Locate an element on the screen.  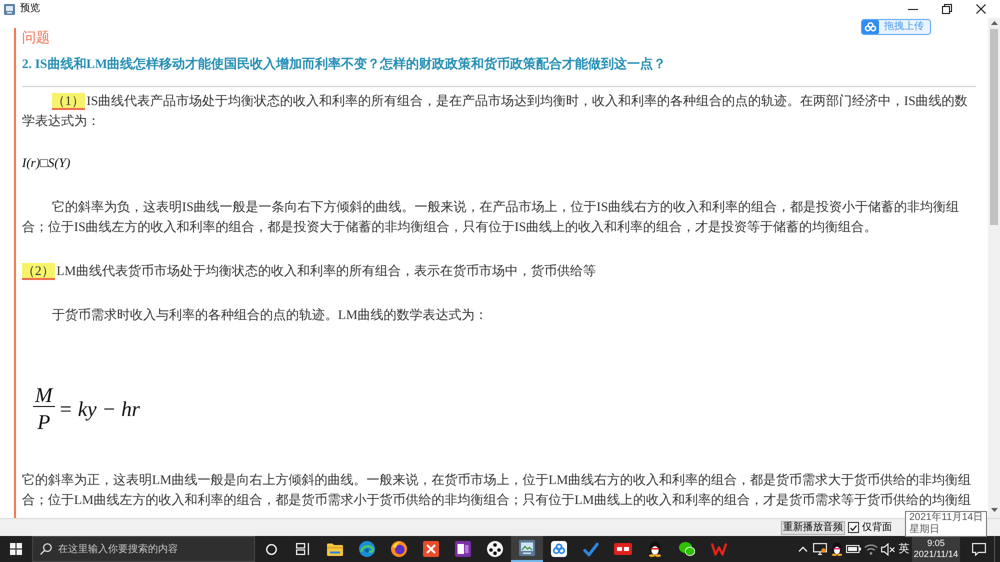
fraction-numerator: M is located at coordinates (43, 395).